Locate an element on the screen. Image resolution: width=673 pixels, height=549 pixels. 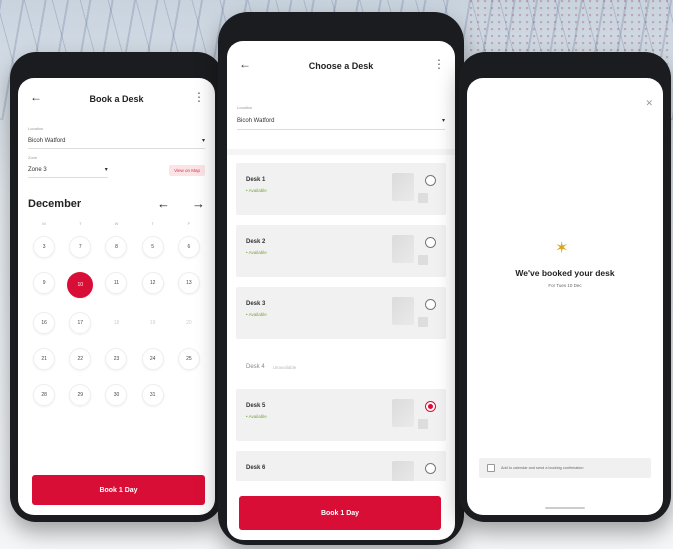
calendar-day: 5 is located at coordinates (152, 247).